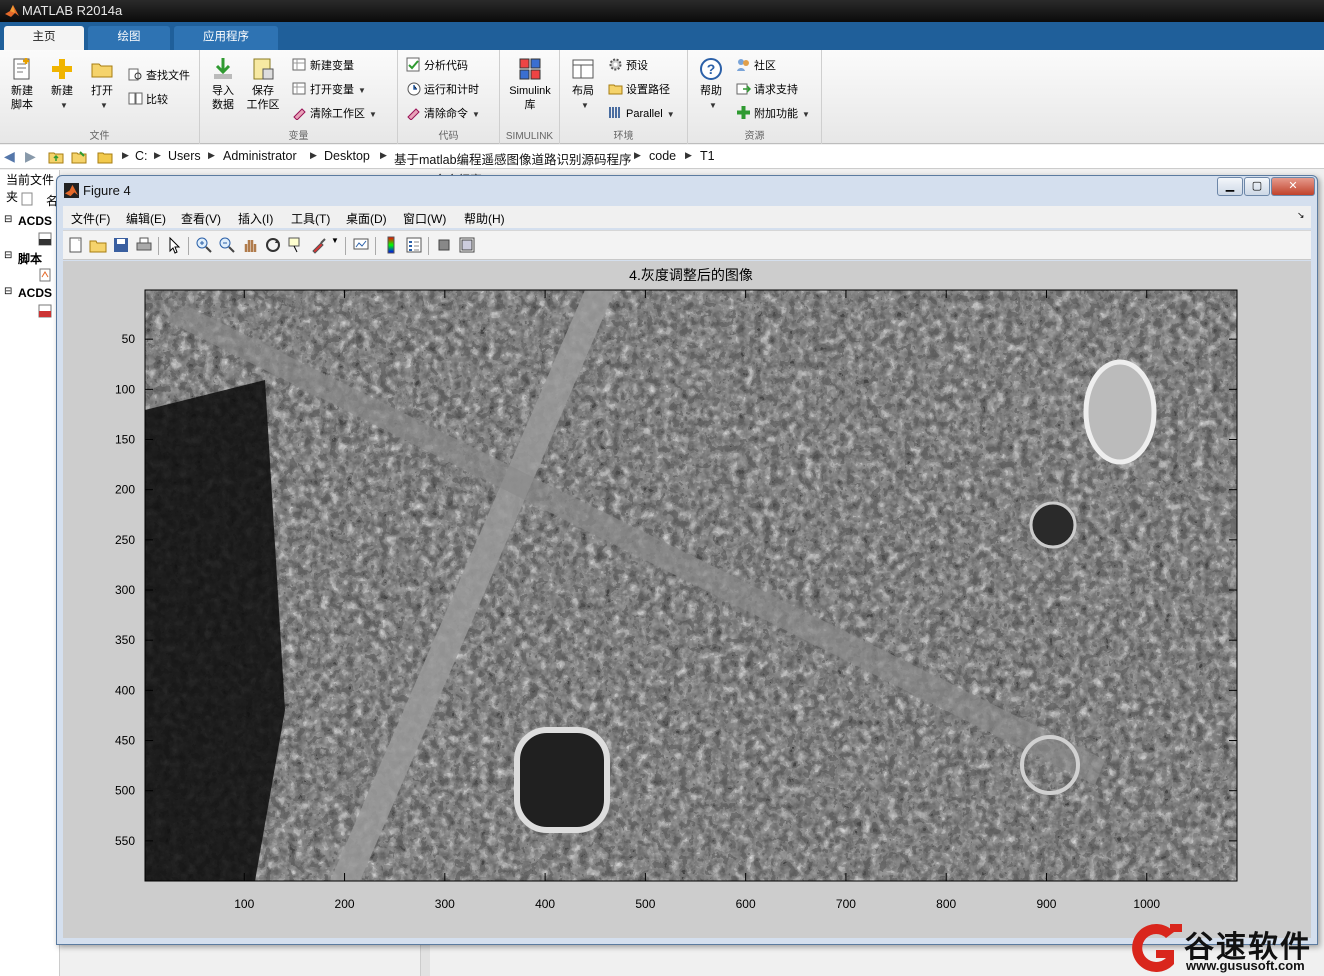 The width and height of the screenshot is (1324, 976). Describe the element at coordinates (79, 157) in the screenshot. I see `browse-folder-icon` at that location.